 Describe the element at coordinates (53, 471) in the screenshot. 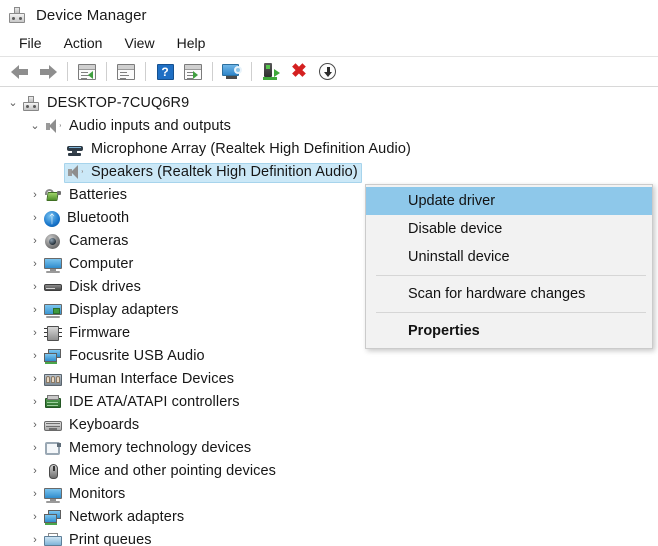

I see `mouse-icon` at that location.